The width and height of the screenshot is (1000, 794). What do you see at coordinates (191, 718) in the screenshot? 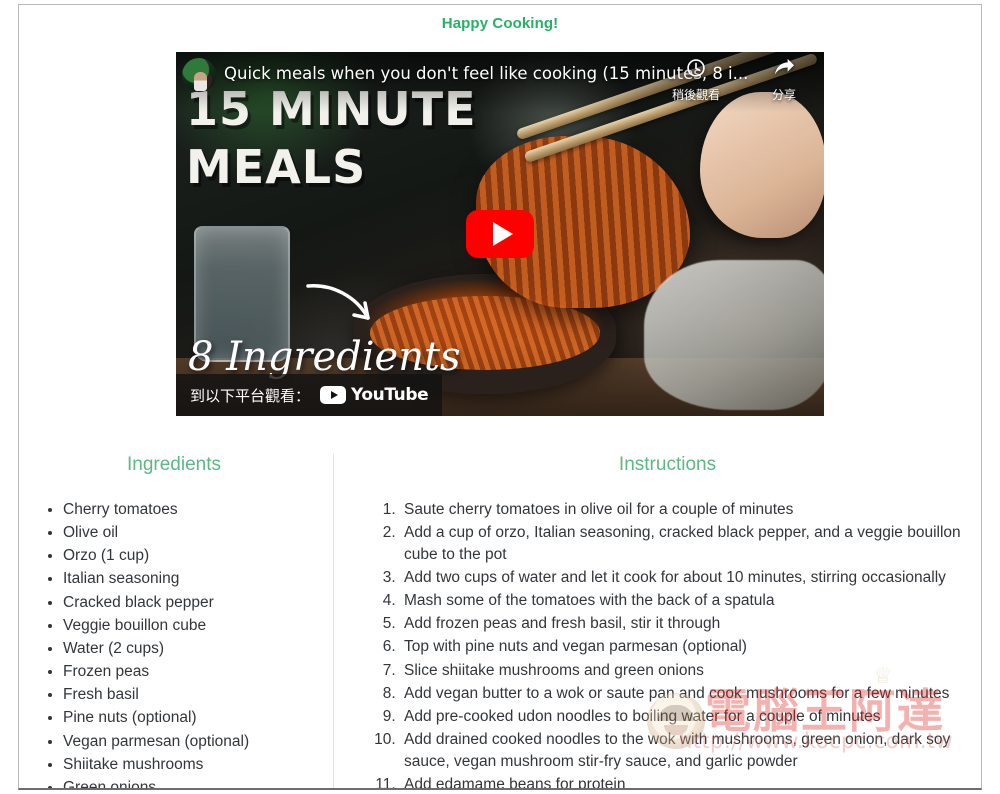
I see `ingredient-item: Pine nuts (optional)` at bounding box center [191, 718].